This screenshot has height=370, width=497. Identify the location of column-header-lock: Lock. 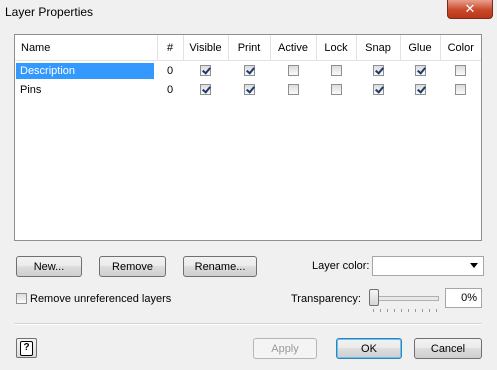
(336, 48).